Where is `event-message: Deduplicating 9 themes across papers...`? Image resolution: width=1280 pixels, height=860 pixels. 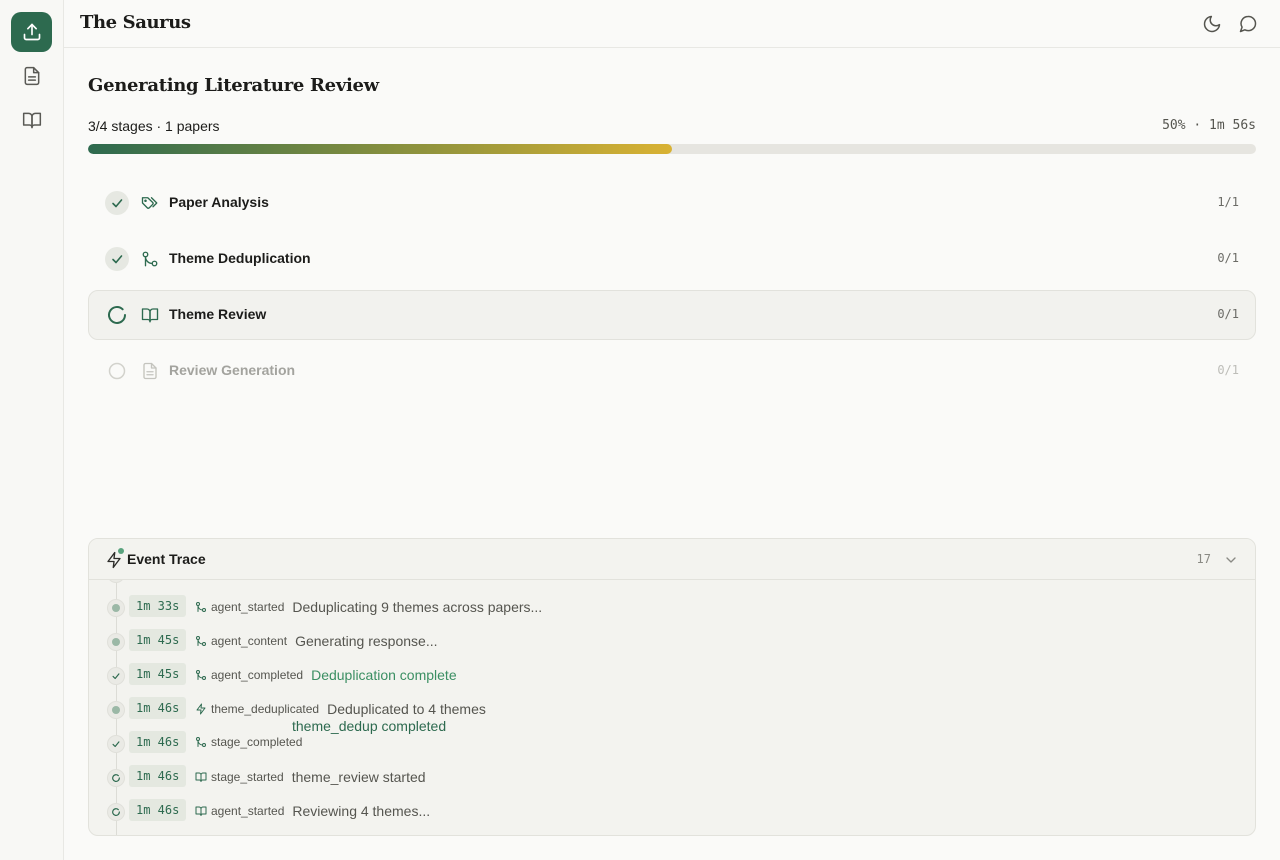 event-message: Deduplicating 9 themes across papers... is located at coordinates (417, 607).